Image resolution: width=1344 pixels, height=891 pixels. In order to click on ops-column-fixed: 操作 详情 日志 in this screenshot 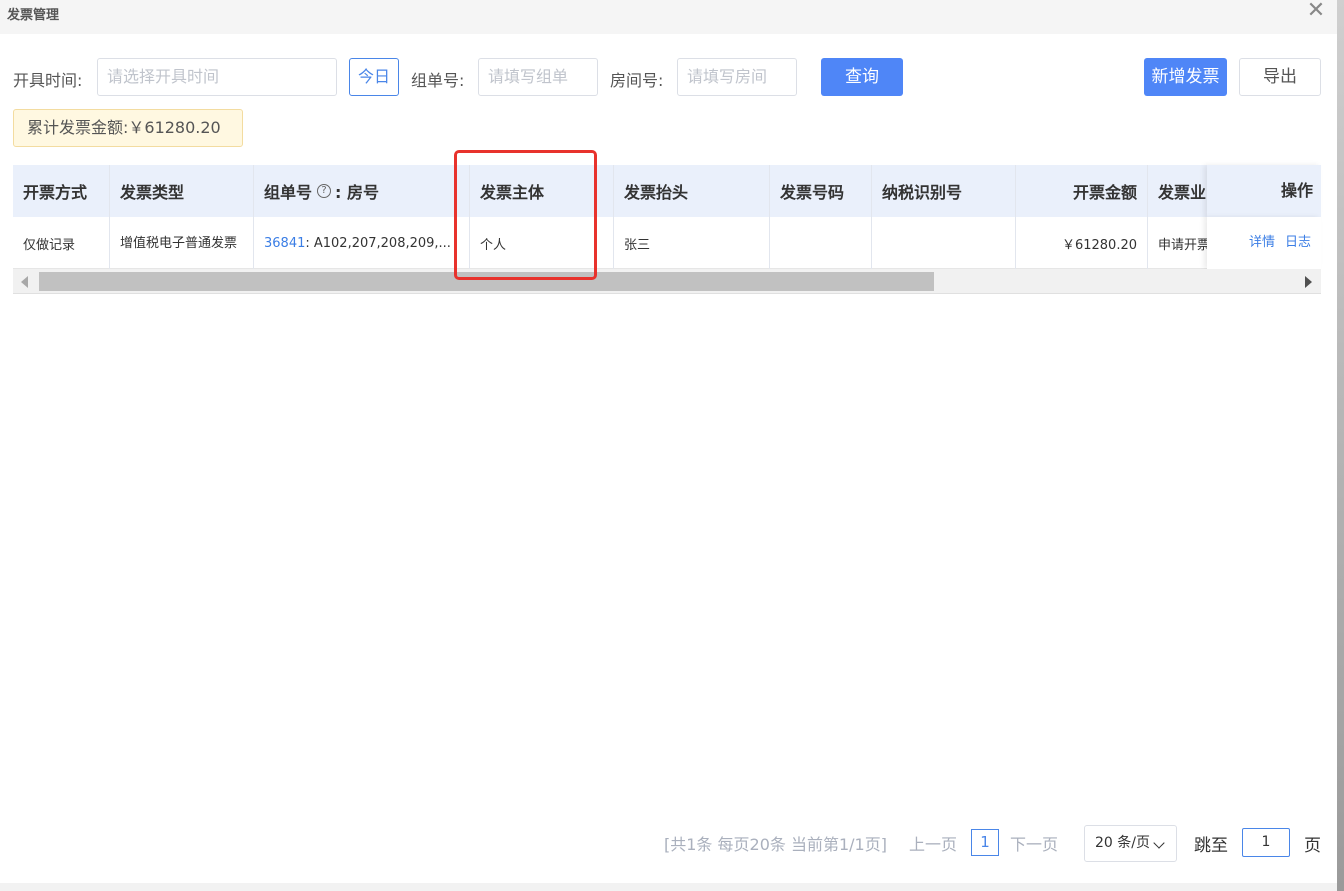, I will do `click(1264, 217)`.